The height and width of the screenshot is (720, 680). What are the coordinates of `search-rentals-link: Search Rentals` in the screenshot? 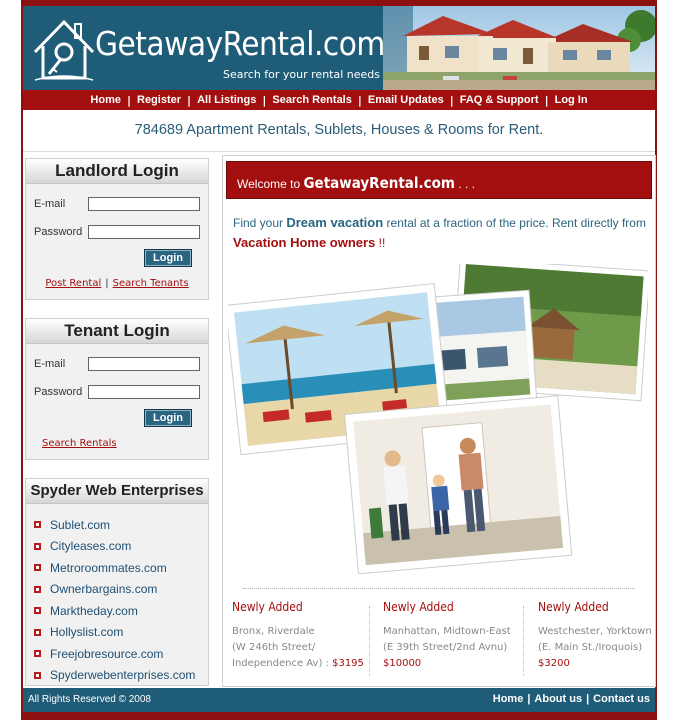 It's located at (79, 443).